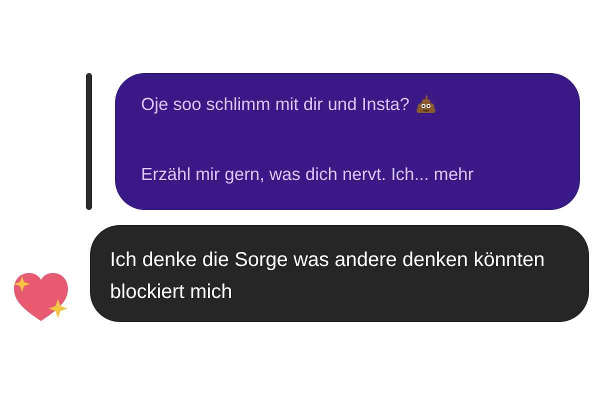  I want to click on message-text: Erzähl mir gern, was dich nervt. Ich... mehr, so click(308, 174).